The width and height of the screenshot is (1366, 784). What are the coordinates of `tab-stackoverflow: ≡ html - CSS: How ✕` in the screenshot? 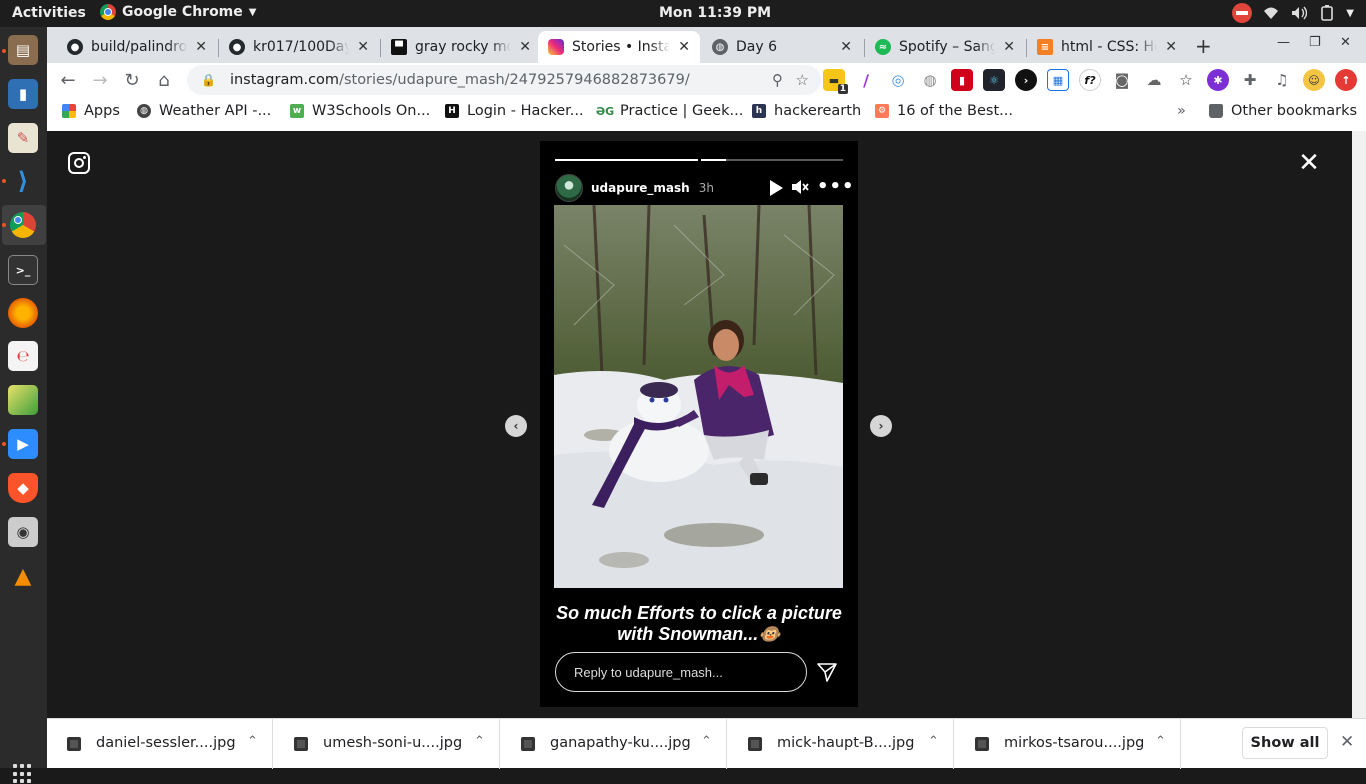 It's located at (1107, 47).